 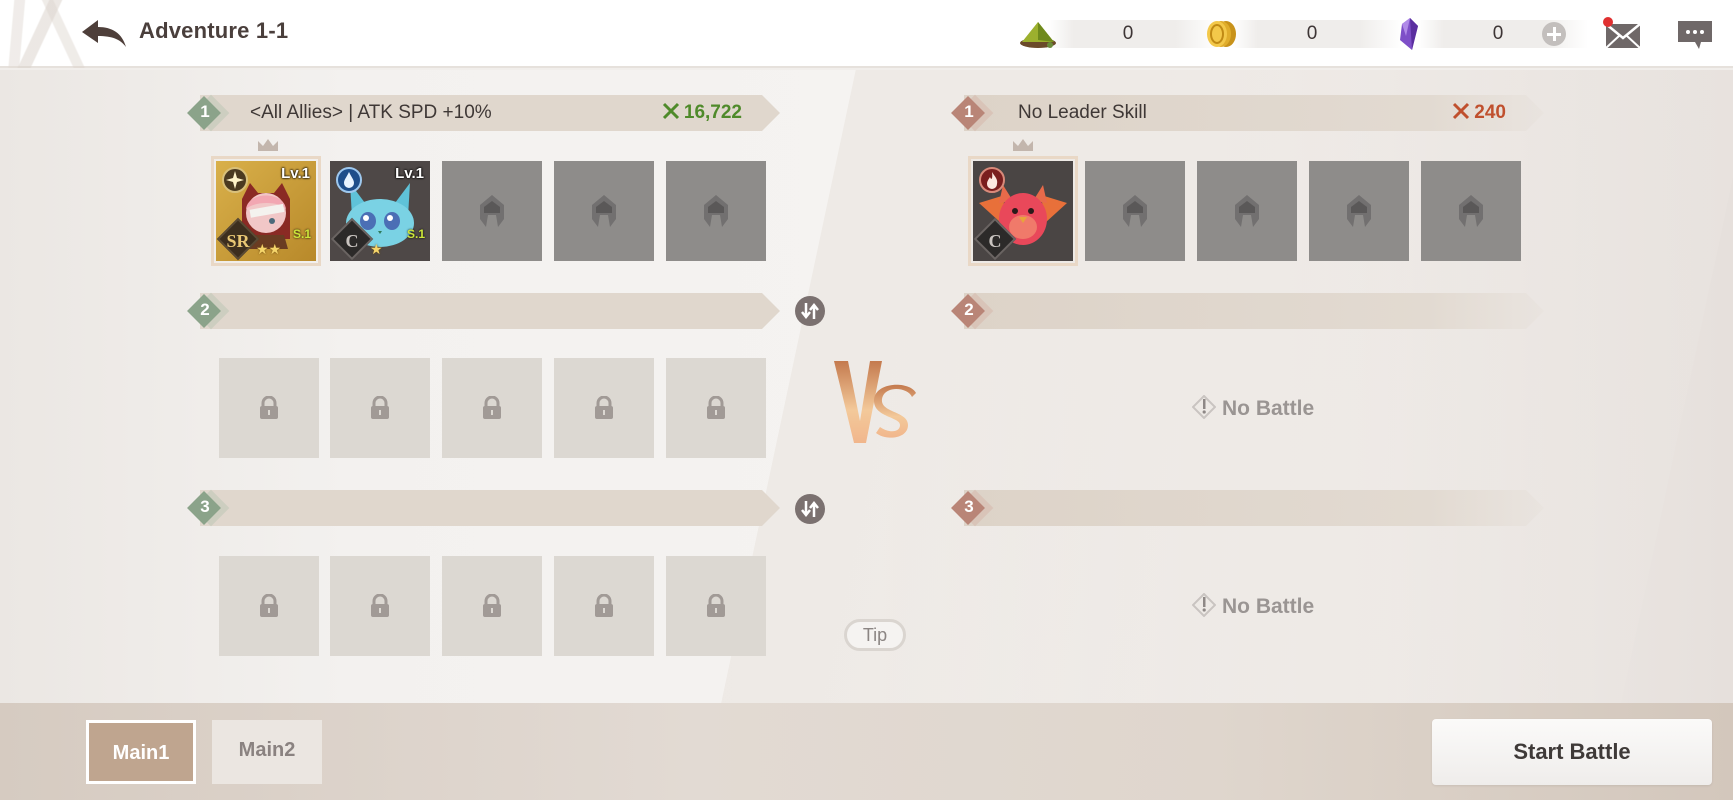 What do you see at coordinates (875, 402) in the screenshot?
I see `vs-emblem` at bounding box center [875, 402].